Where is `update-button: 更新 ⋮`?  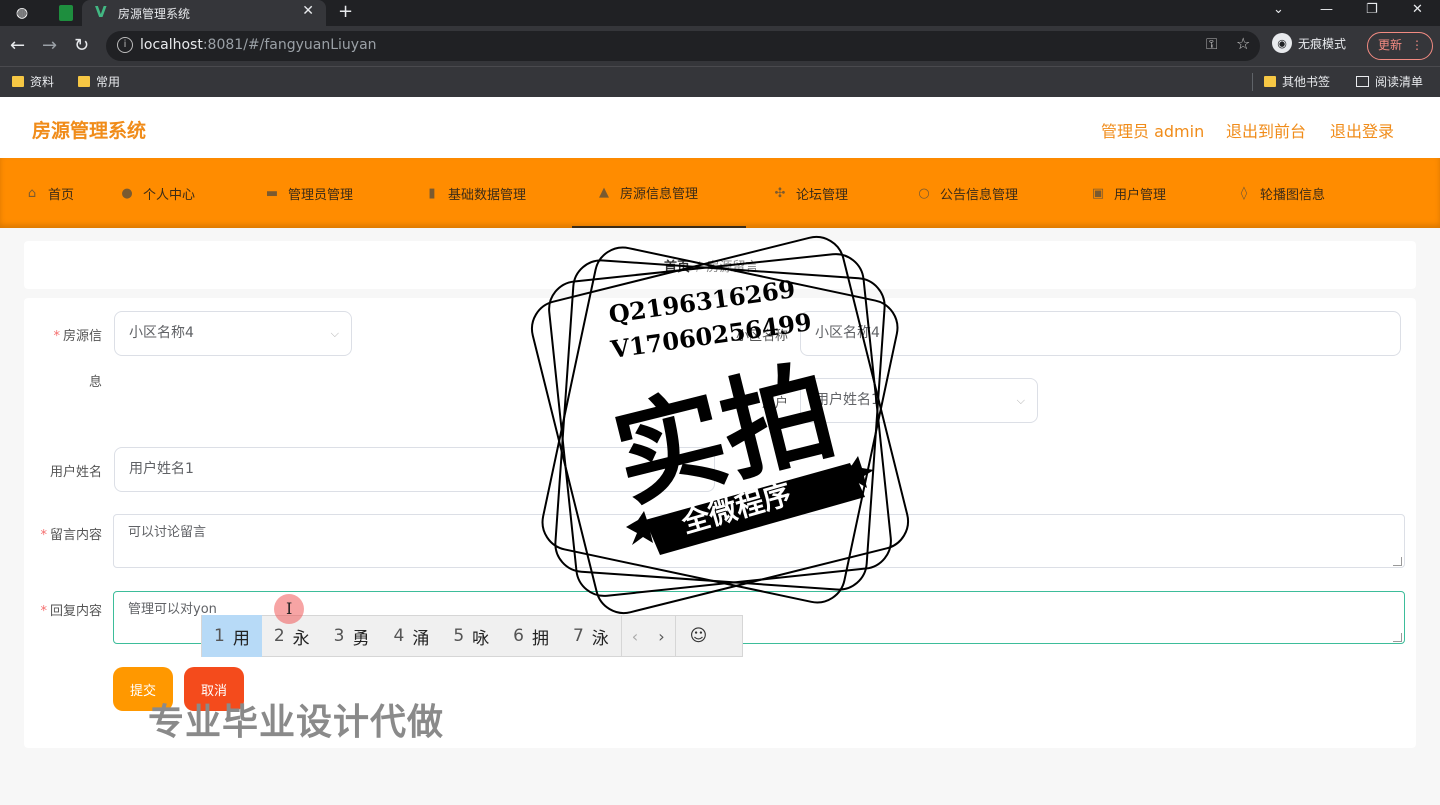 update-button: 更新 ⋮ is located at coordinates (1400, 46).